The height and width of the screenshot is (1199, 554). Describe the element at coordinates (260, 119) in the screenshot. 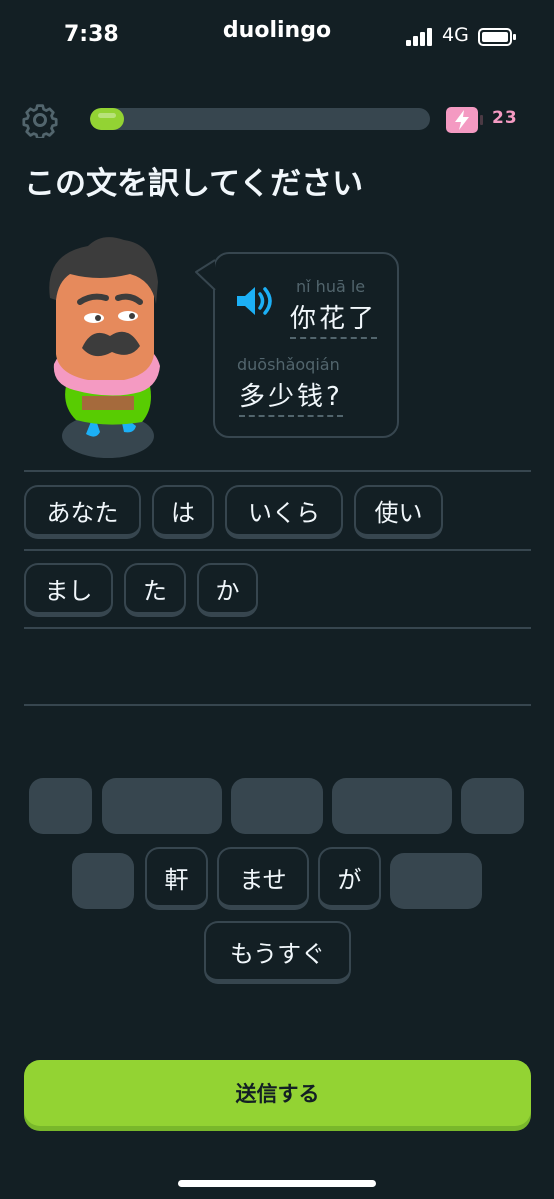

I see `lesson-progress-bar` at that location.